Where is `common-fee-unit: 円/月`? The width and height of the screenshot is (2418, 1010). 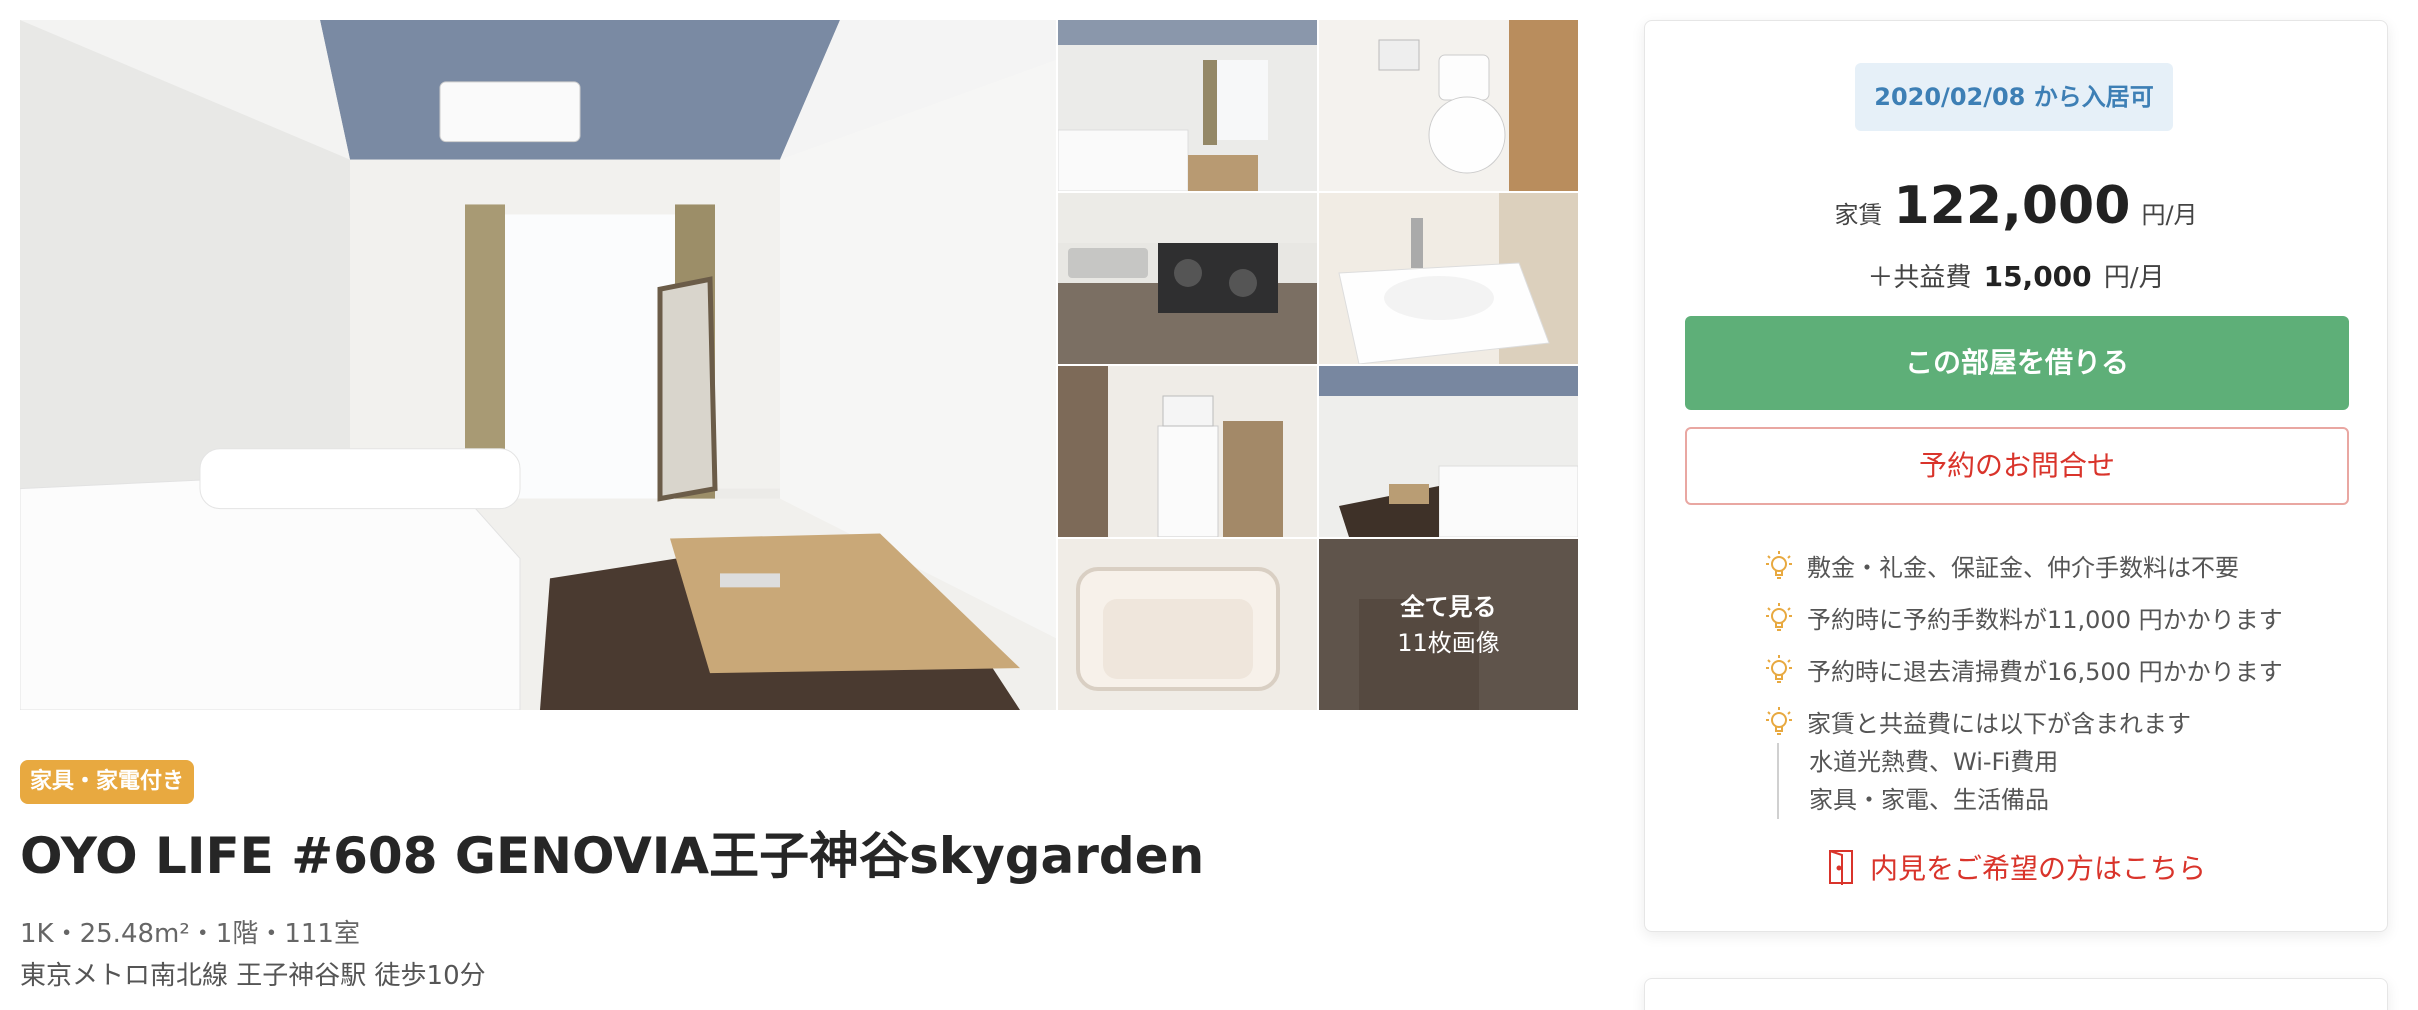
common-fee-unit: 円/月 is located at coordinates (2134, 278).